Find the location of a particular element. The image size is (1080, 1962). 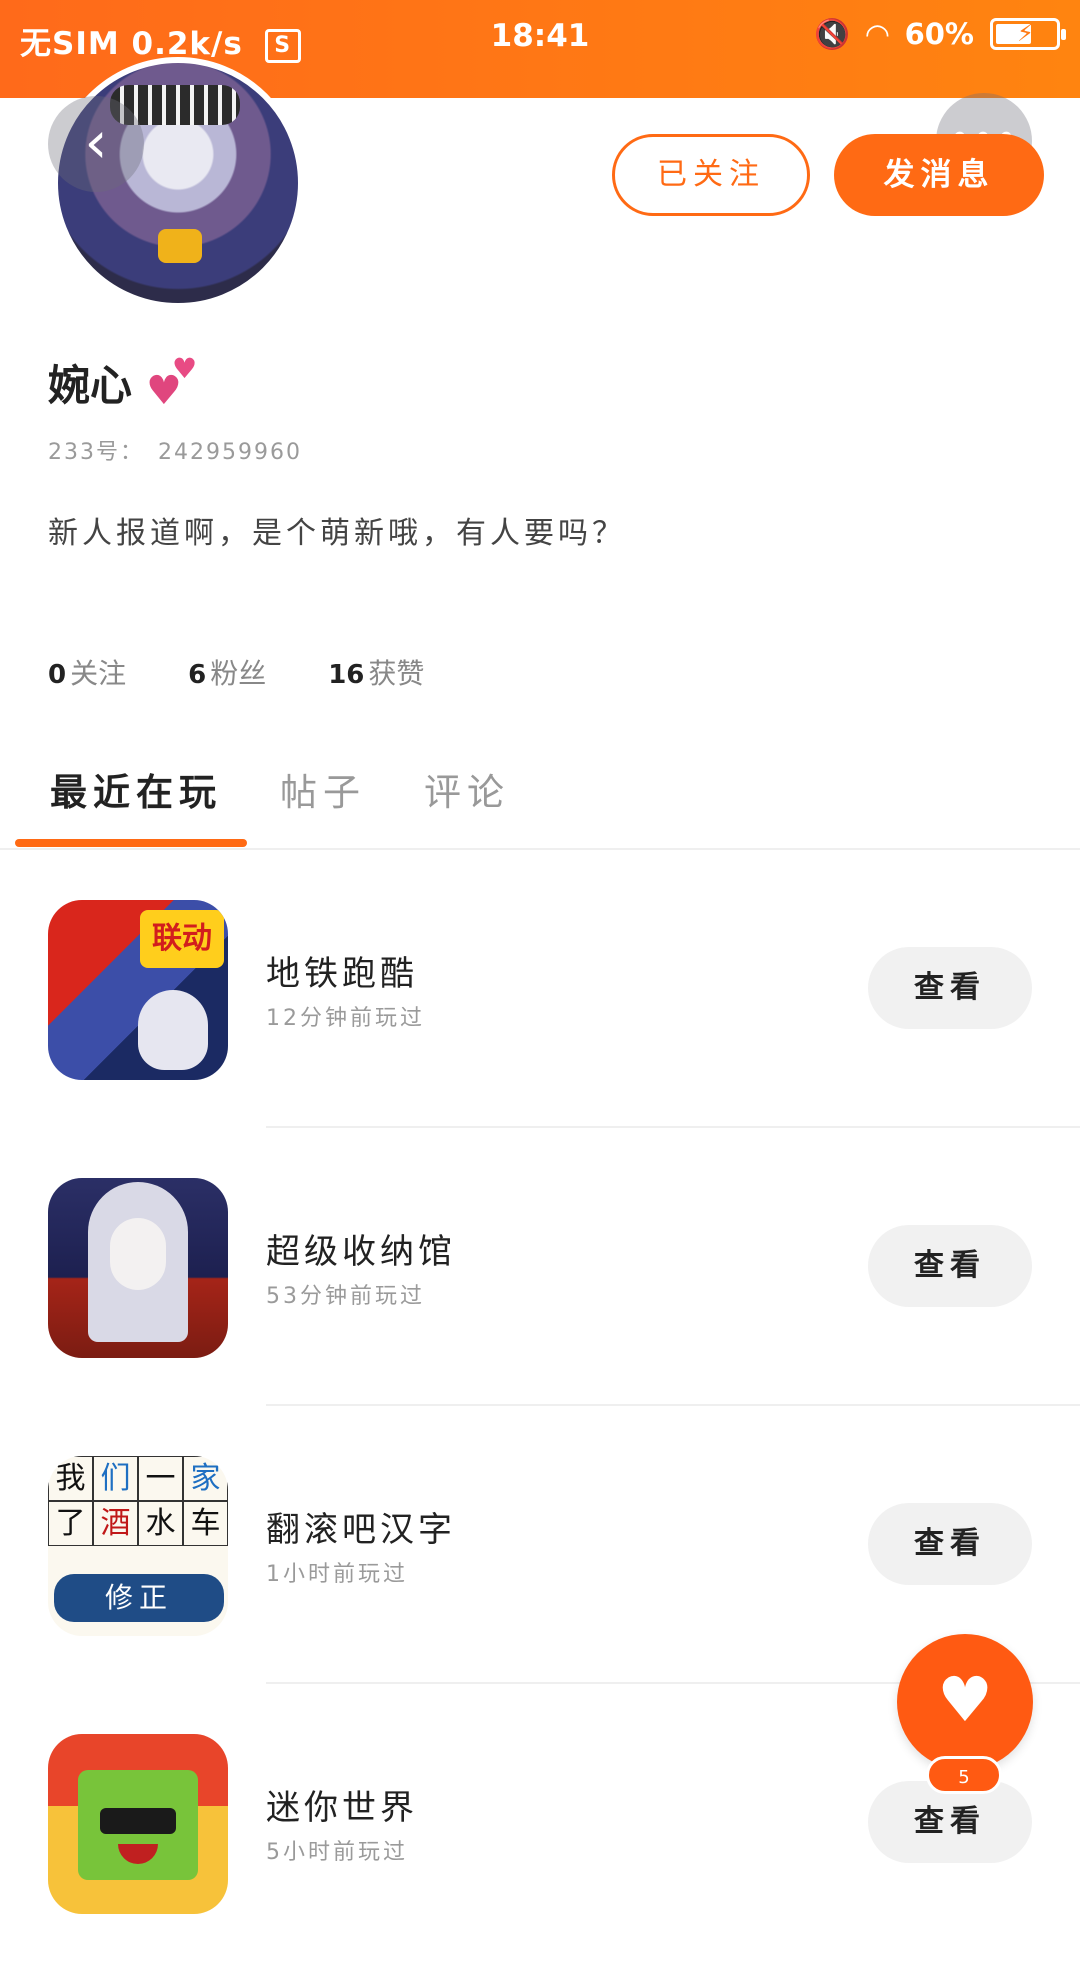

send-message-button: 发消息 is located at coordinates (939, 175).